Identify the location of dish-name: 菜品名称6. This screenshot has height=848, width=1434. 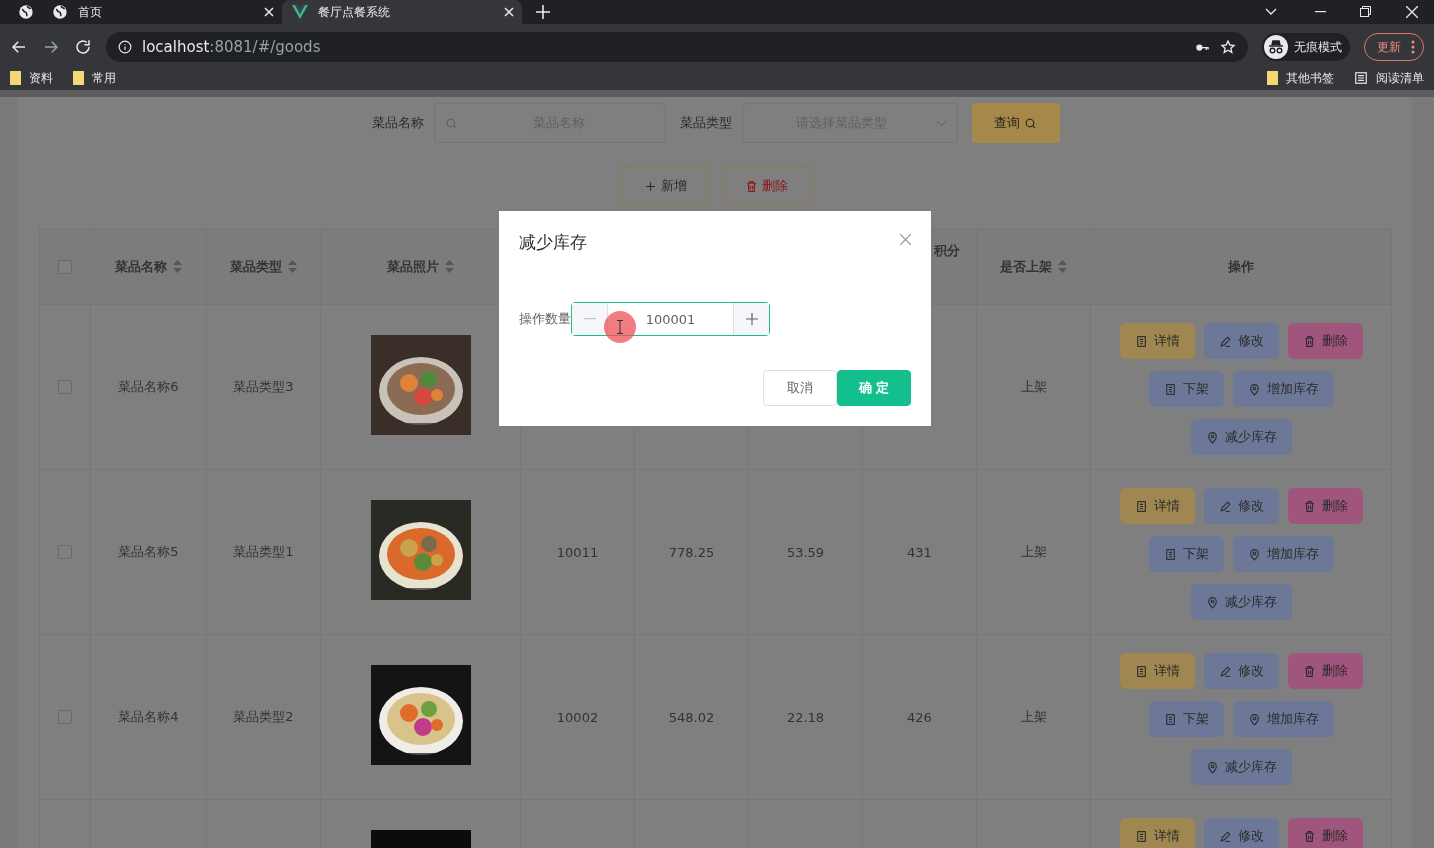
(148, 387).